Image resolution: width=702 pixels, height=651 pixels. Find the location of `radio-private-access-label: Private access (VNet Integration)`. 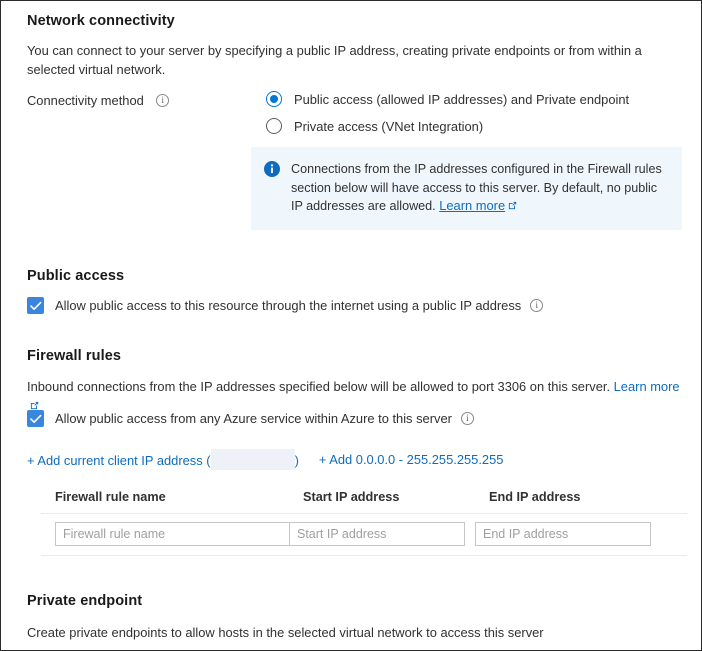

radio-private-access-label: Private access (VNet Integration) is located at coordinates (389, 126).